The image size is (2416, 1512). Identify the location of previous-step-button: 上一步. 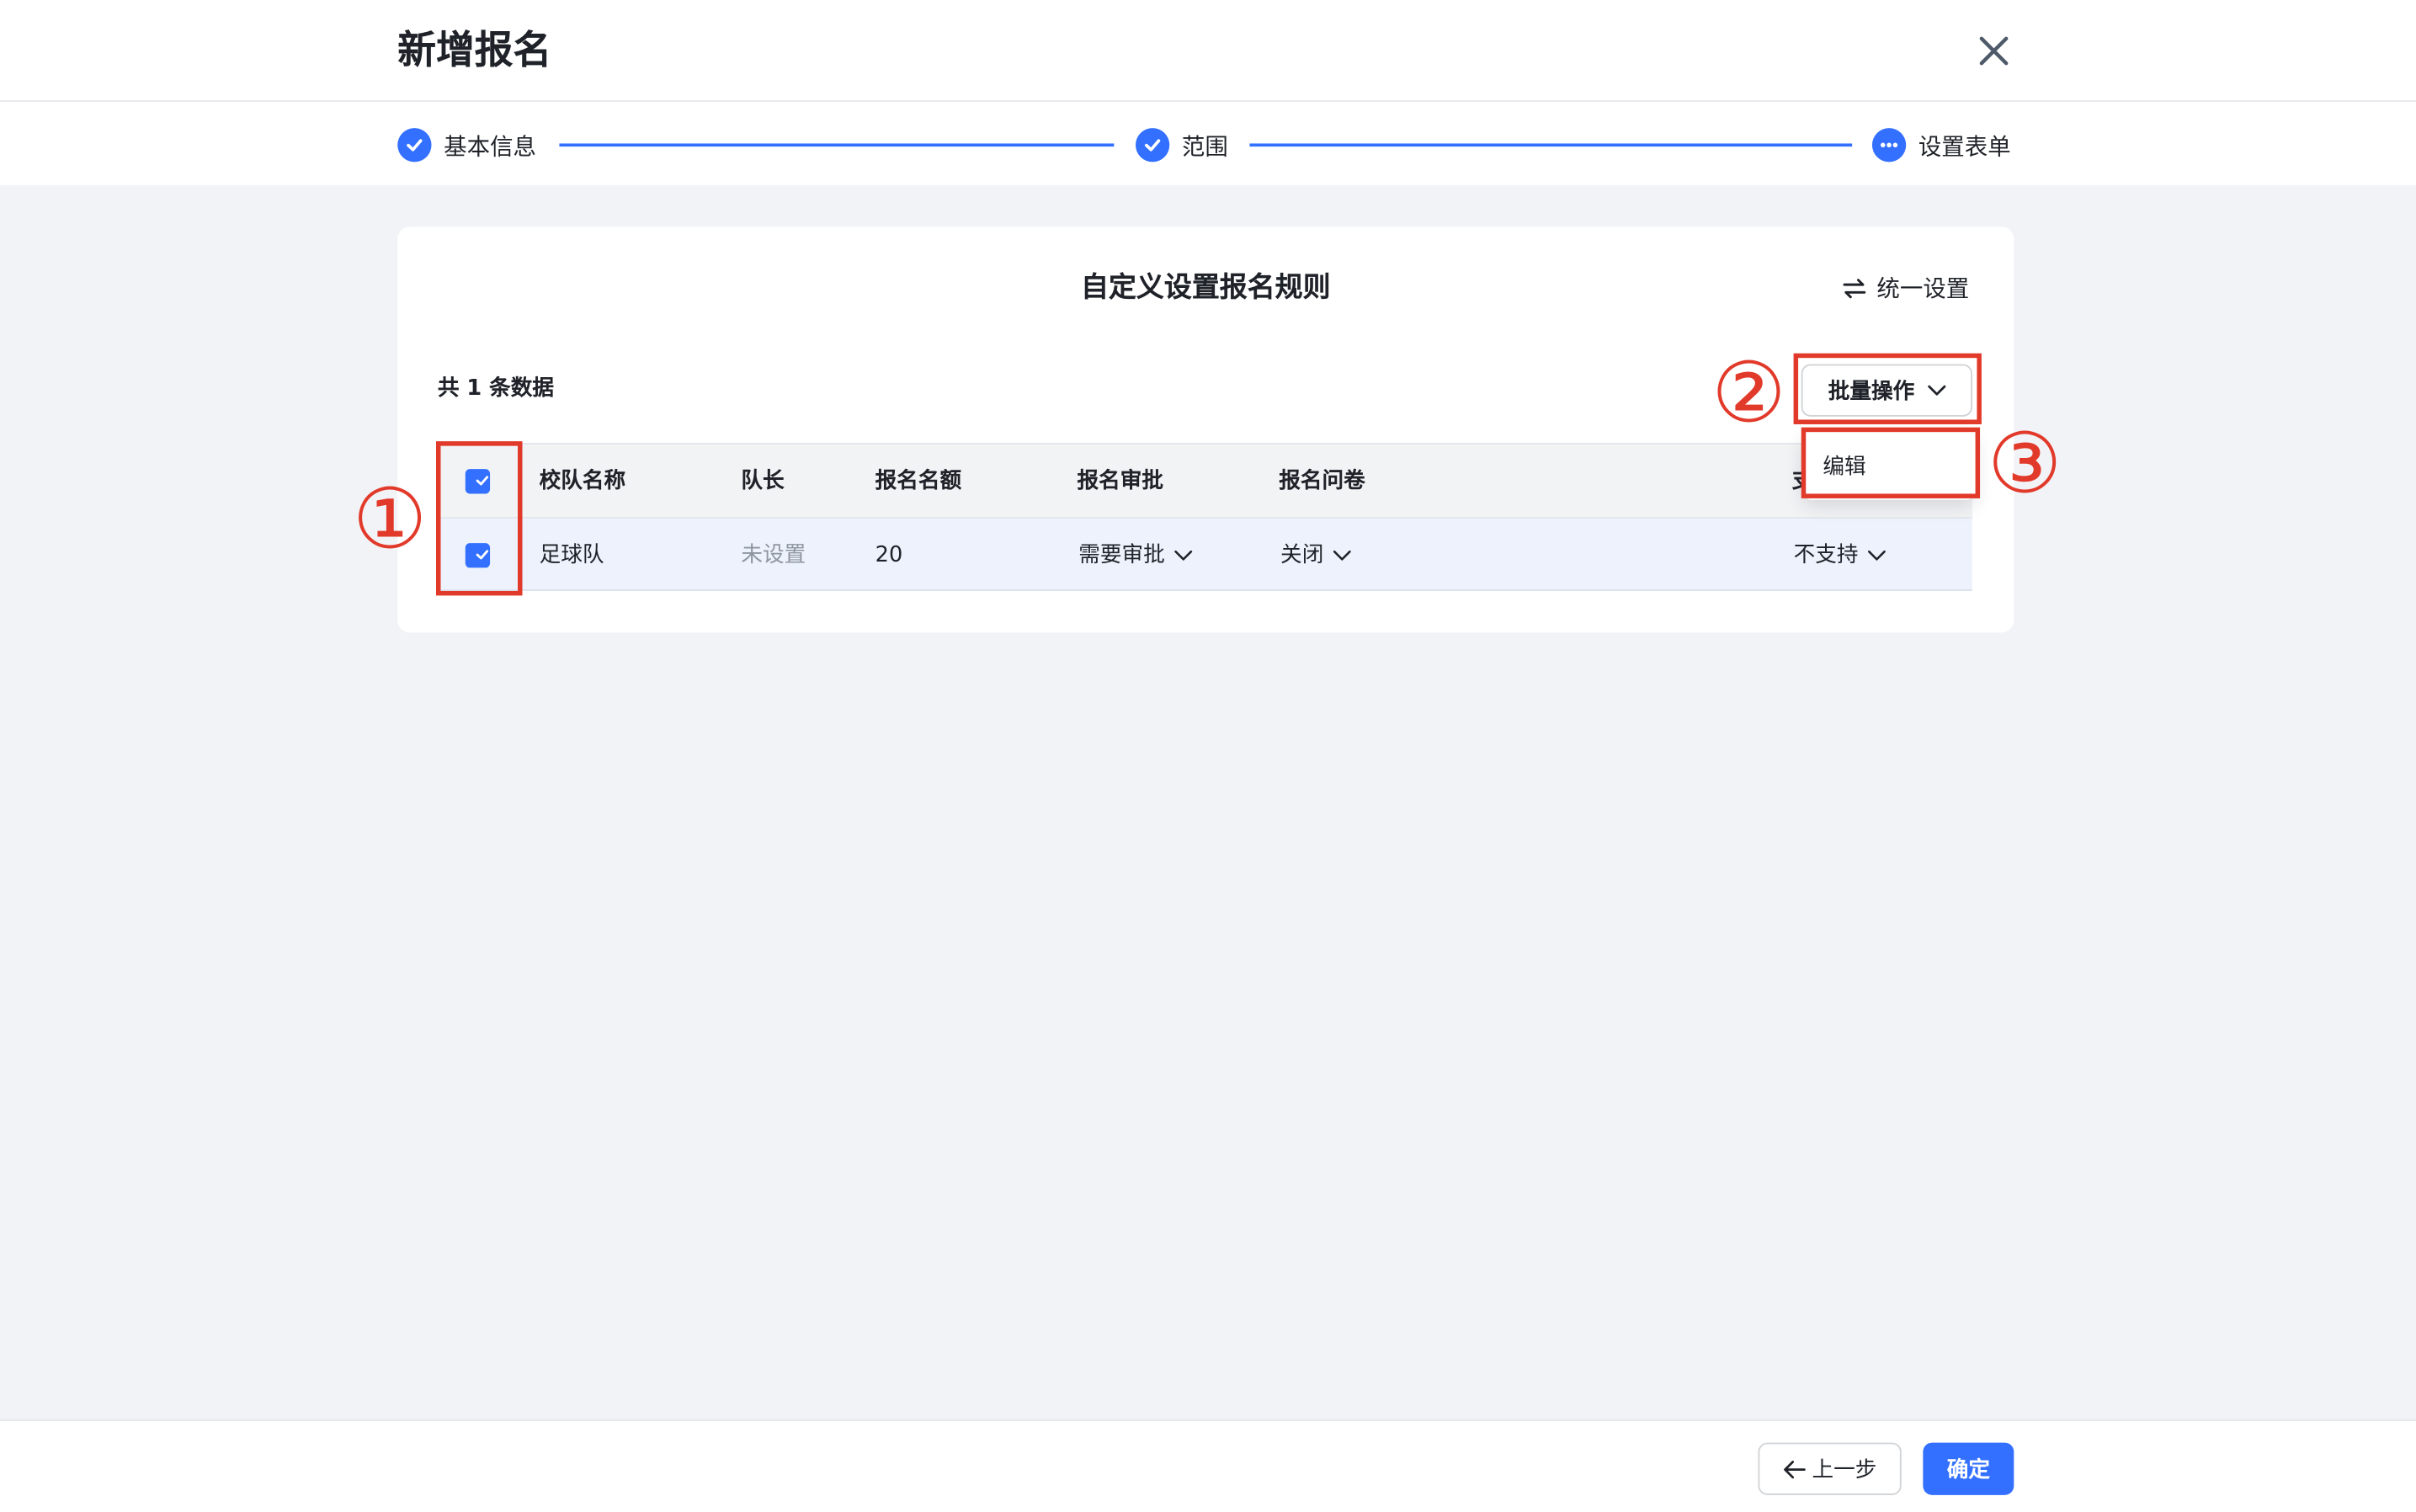
(1830, 1469).